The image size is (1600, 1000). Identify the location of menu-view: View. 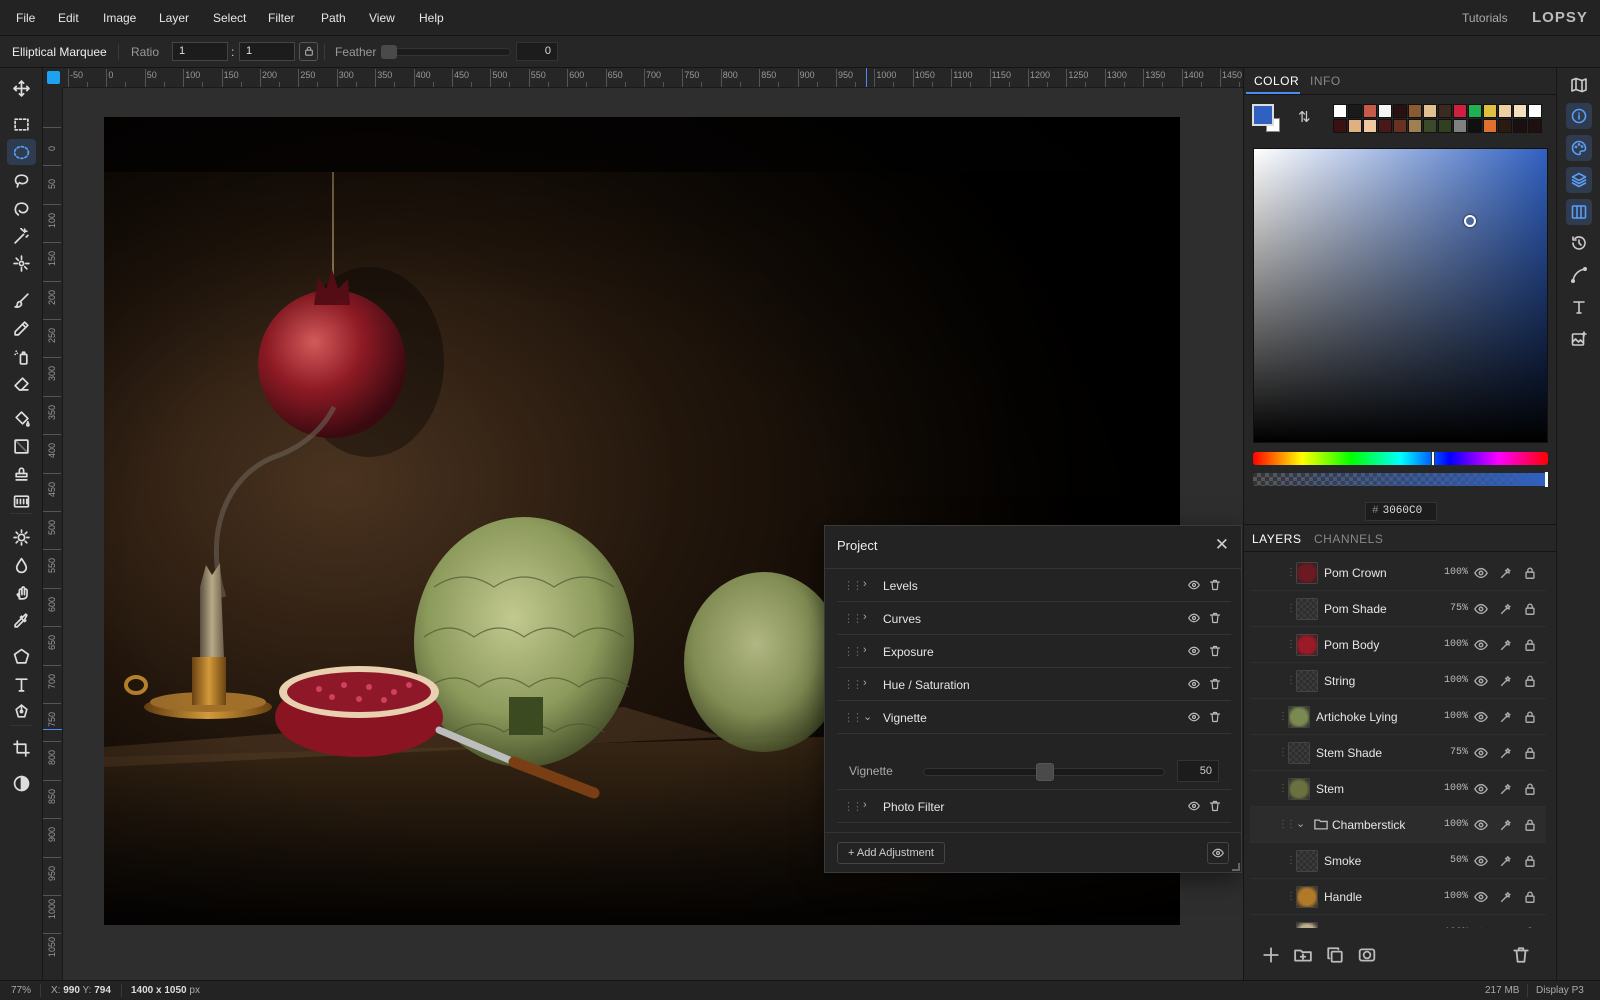
(382, 18).